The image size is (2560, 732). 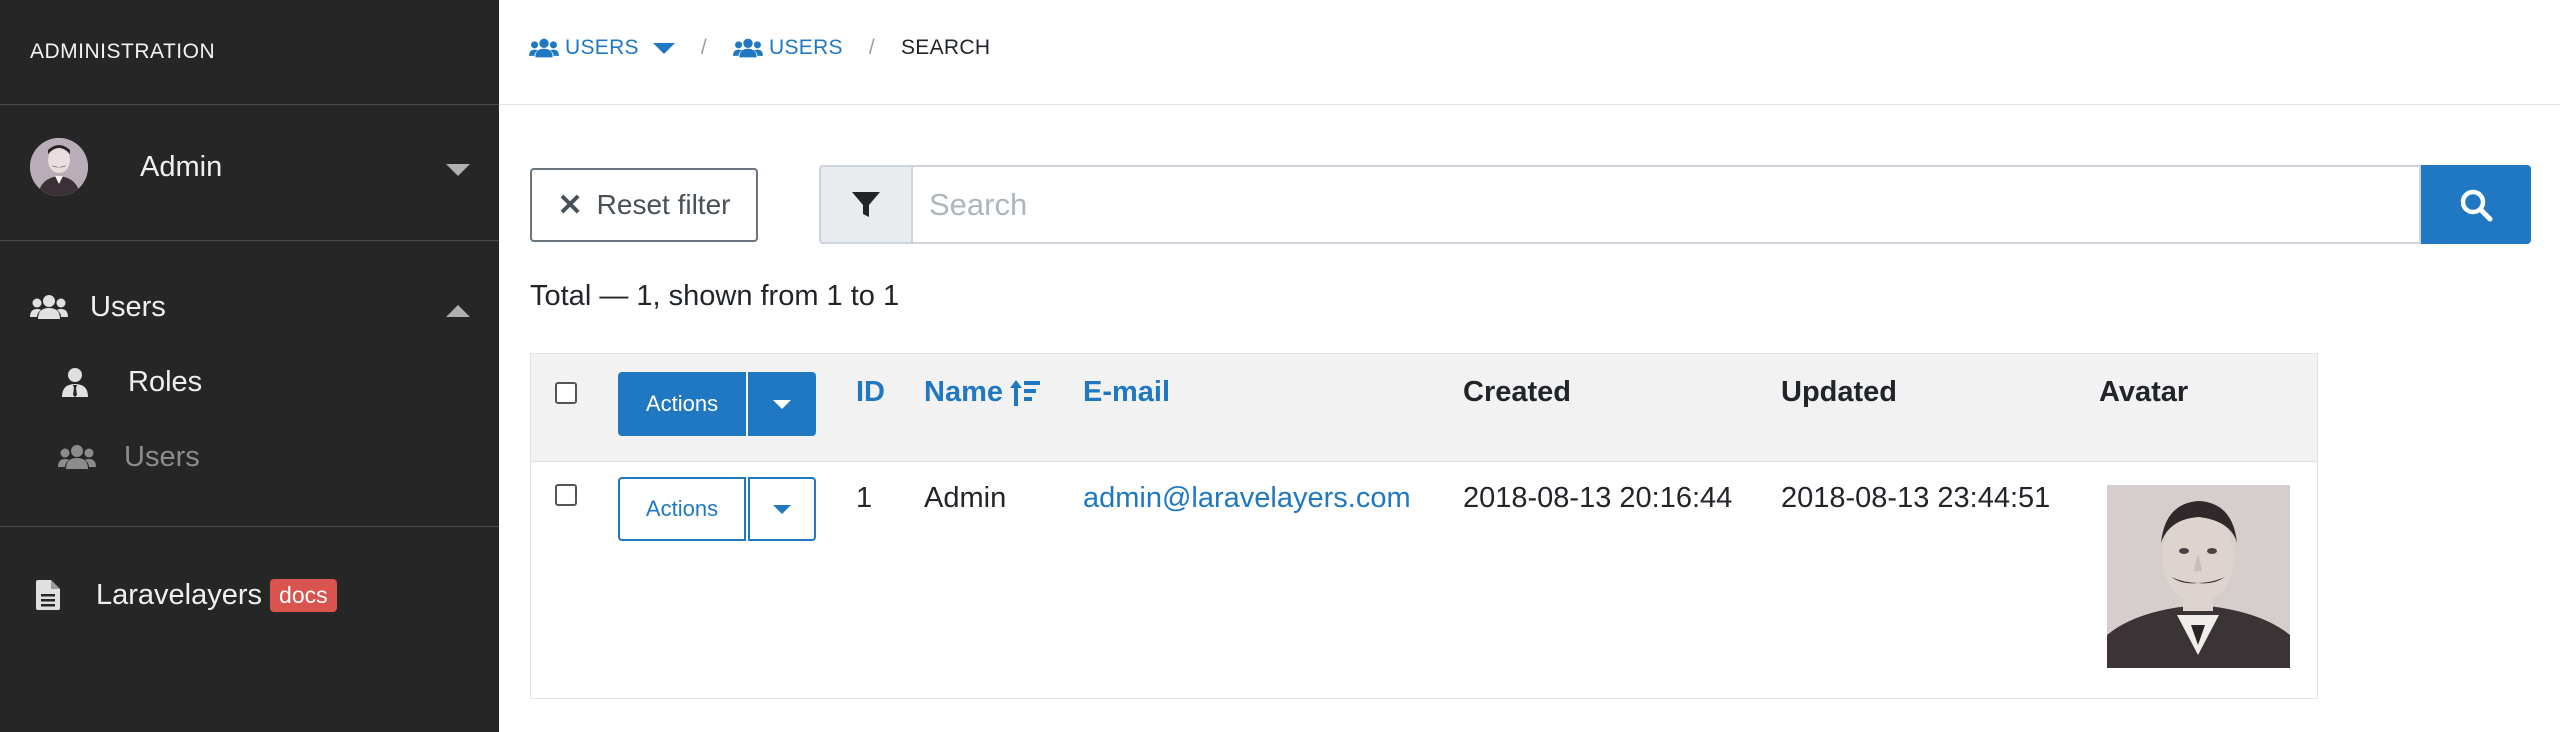 What do you see at coordinates (946, 47) in the screenshot?
I see `breadcrumb-current: SEARCH` at bounding box center [946, 47].